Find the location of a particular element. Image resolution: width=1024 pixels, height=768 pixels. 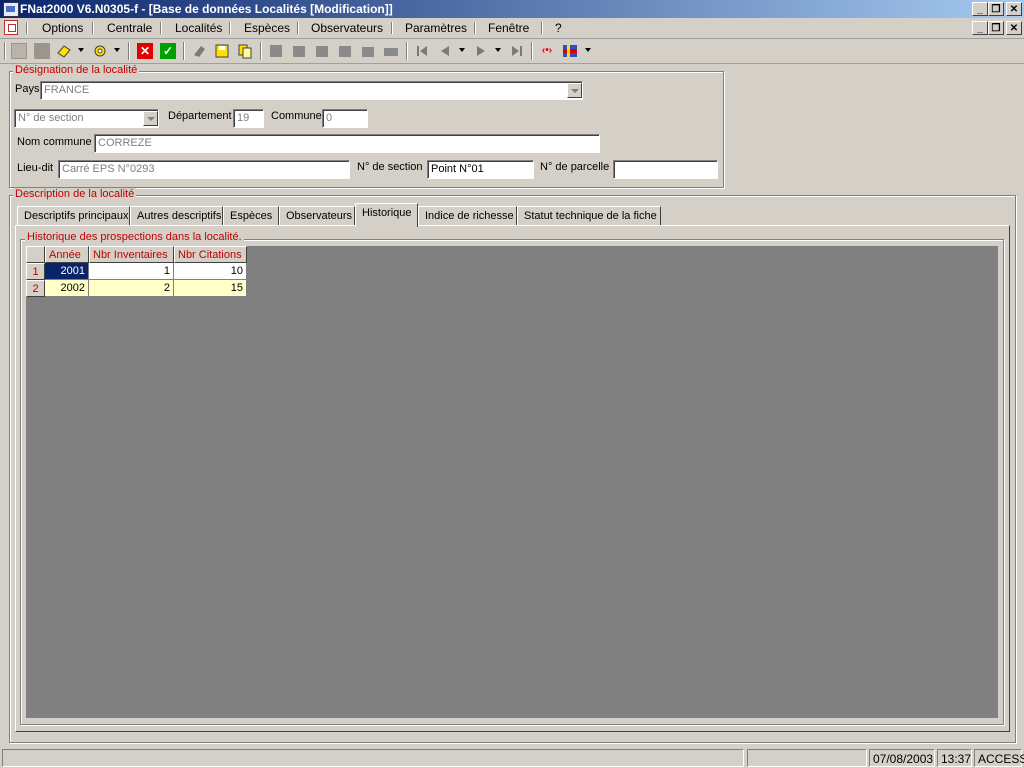

pays-label: Pays is located at coordinates (27, 89).